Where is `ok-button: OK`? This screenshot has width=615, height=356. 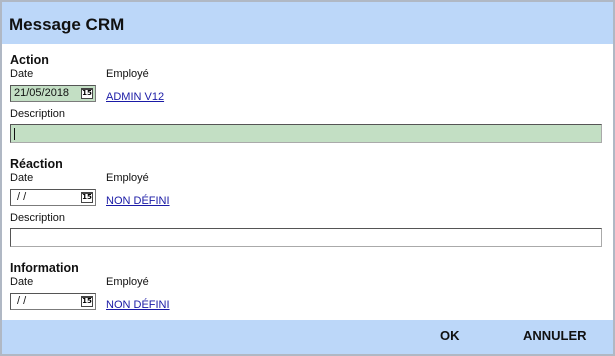
ok-button: OK is located at coordinates (450, 335).